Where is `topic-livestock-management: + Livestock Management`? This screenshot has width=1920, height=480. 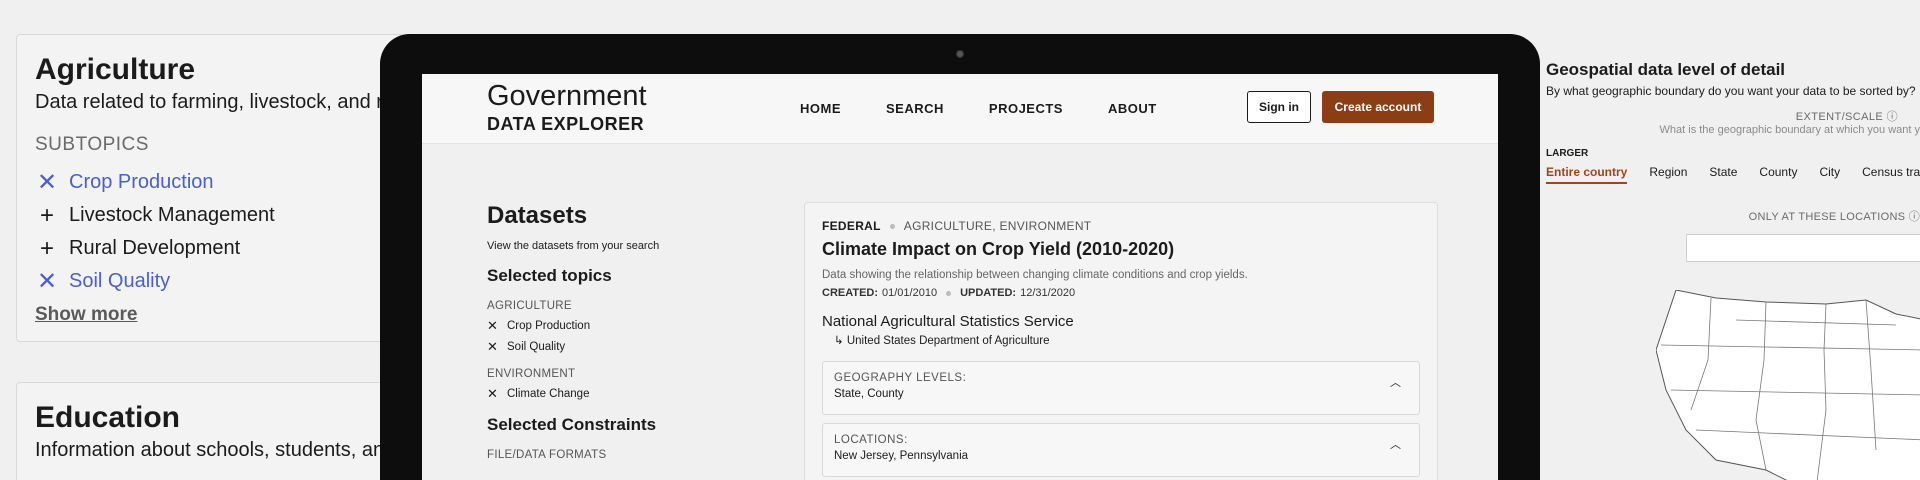
topic-livestock-management: + Livestock Management is located at coordinates (226, 215).